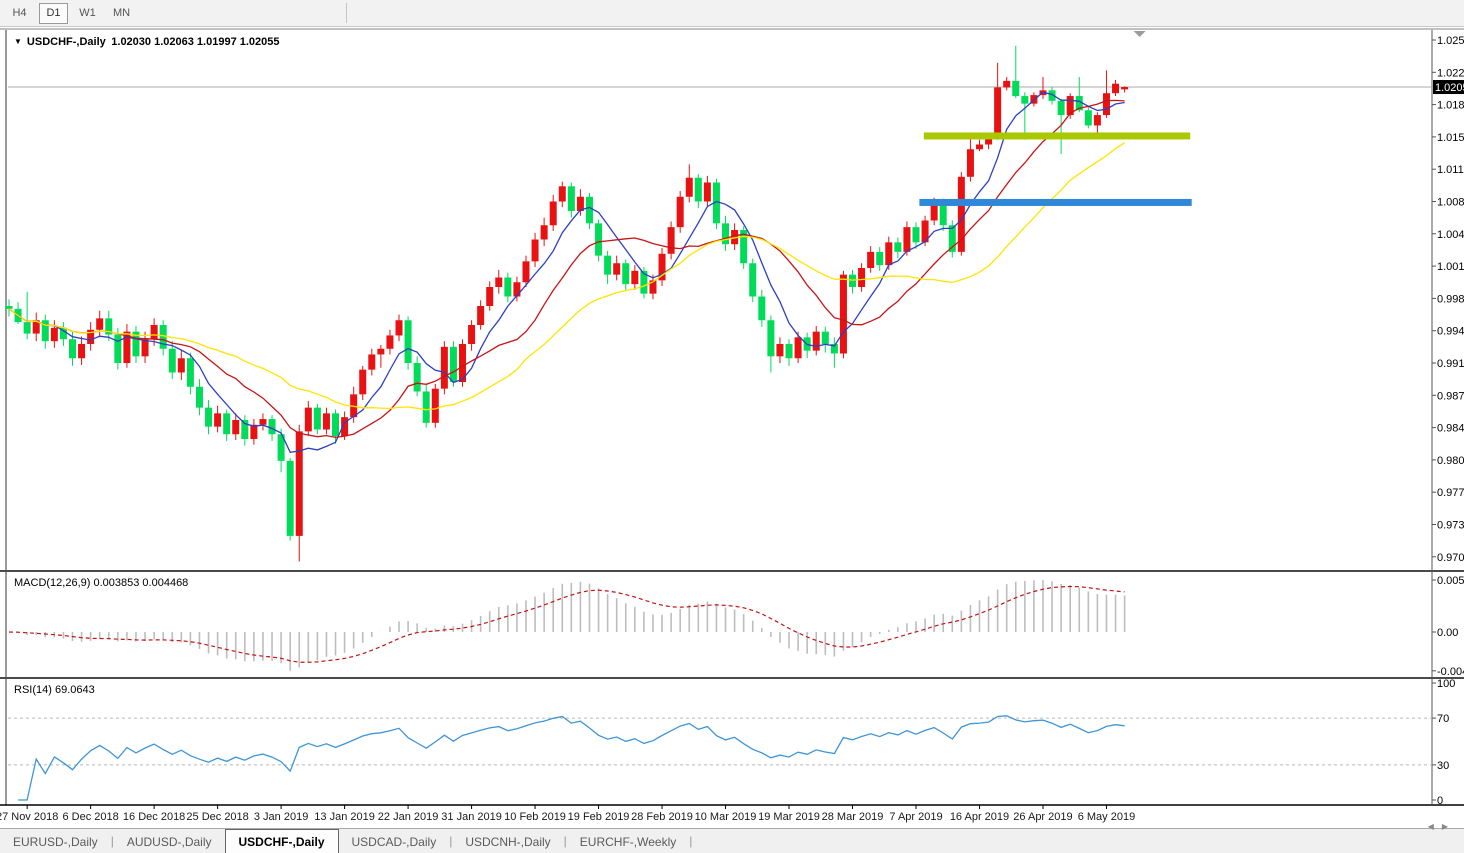 The image size is (1464, 853). I want to click on tab-usdchf-daily: USDCHF-,Daily, so click(281, 841).